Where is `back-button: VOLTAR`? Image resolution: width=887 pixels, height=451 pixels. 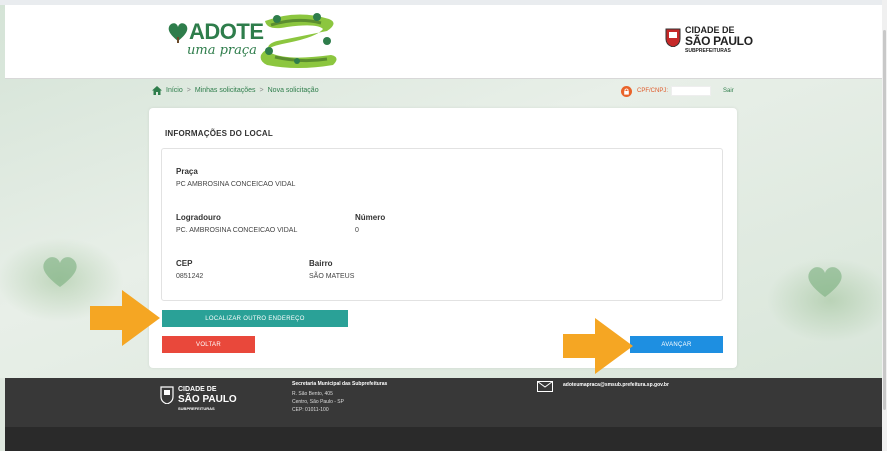 back-button: VOLTAR is located at coordinates (208, 344).